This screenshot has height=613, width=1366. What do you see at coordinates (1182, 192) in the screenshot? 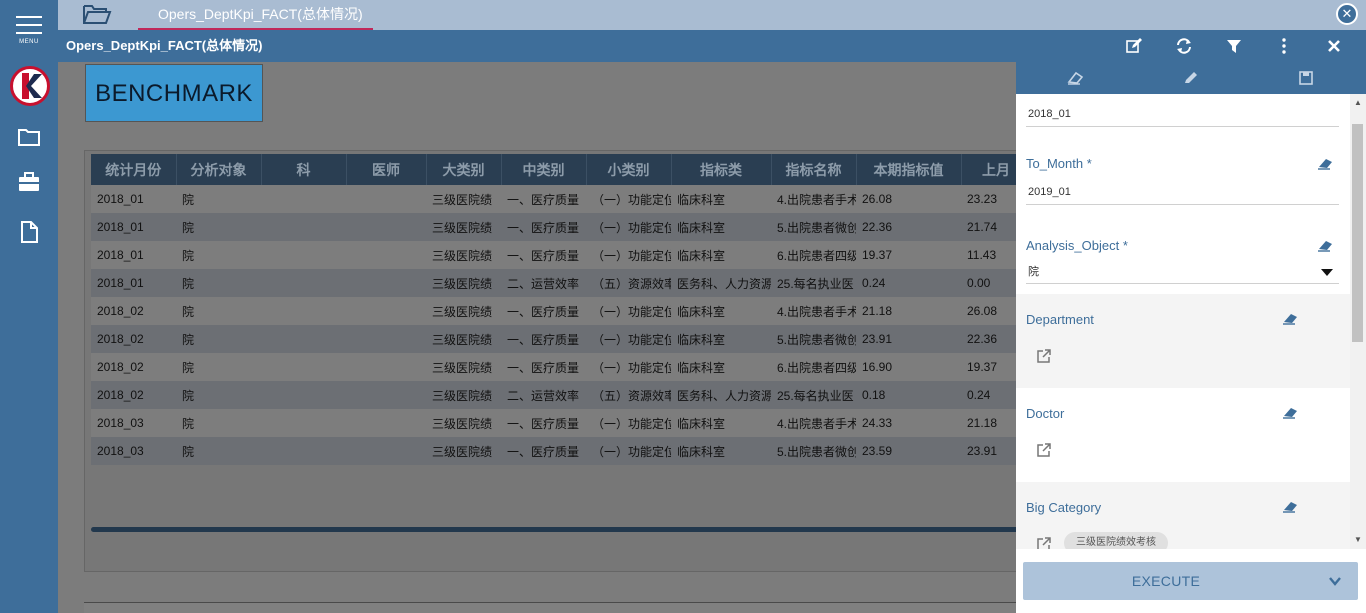
I see `to-month-input` at bounding box center [1182, 192].